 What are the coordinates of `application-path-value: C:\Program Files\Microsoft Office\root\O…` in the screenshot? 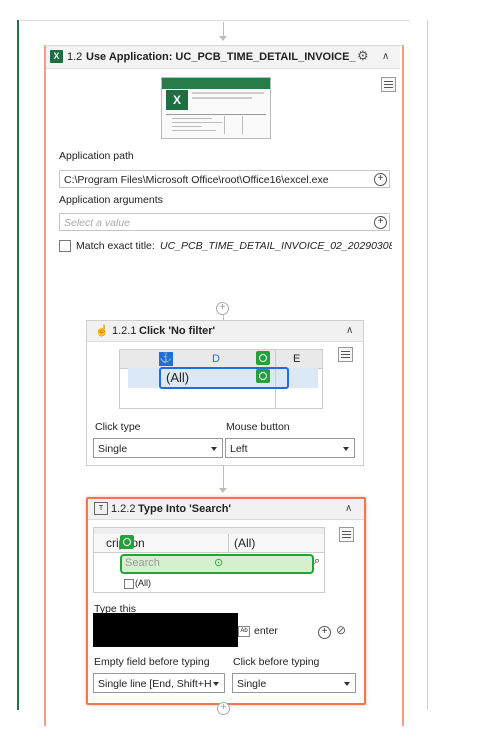 It's located at (196, 180).